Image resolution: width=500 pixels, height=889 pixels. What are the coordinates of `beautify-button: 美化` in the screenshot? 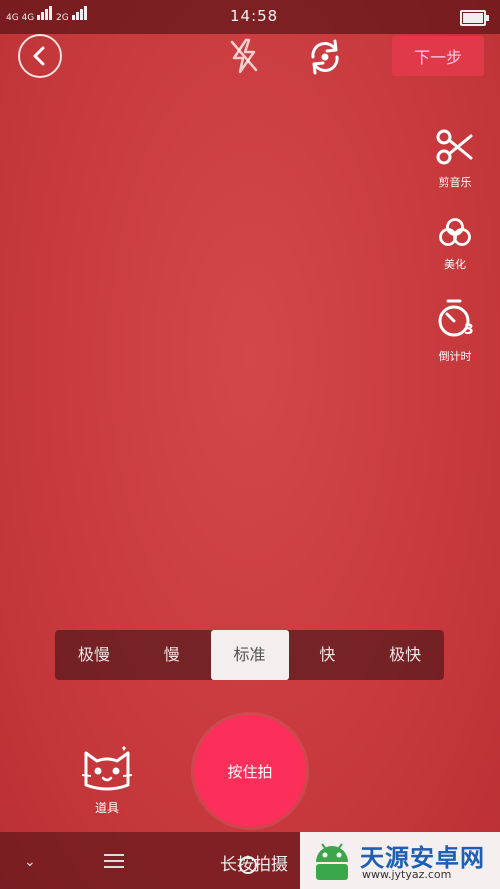 It's located at (455, 244).